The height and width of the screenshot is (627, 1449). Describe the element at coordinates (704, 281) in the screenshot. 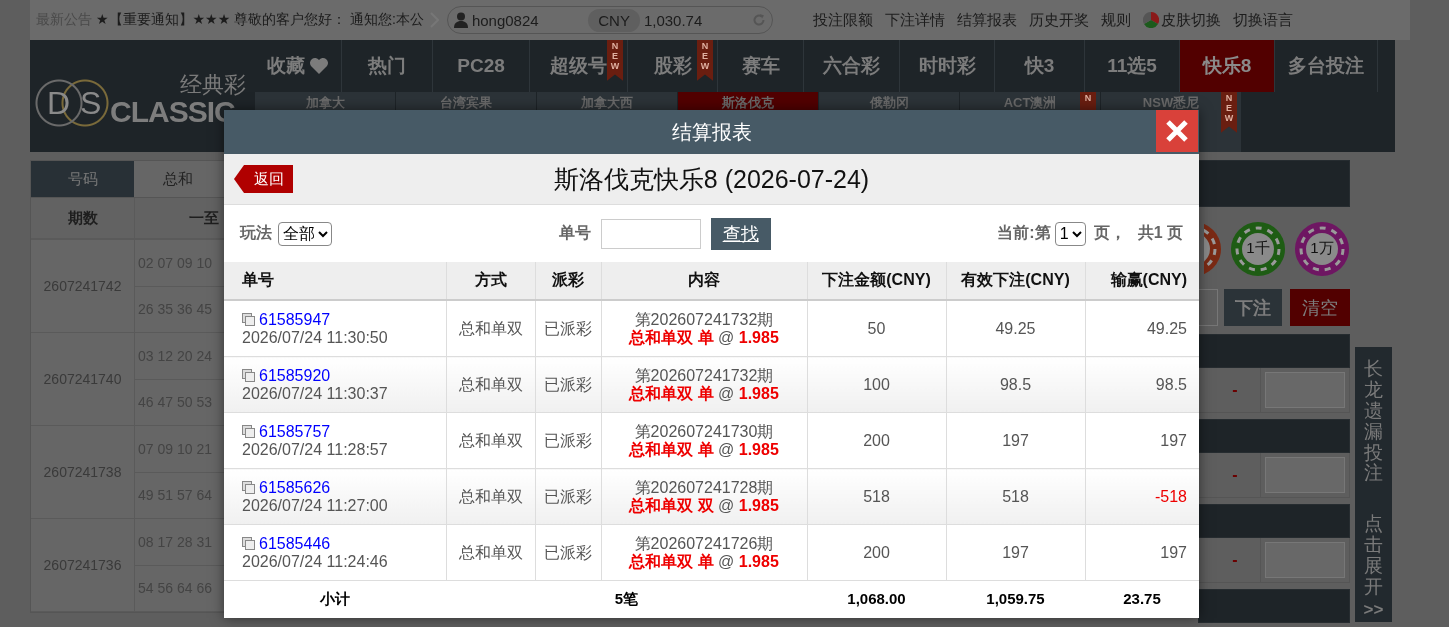

I see `column-header: 内容` at that location.